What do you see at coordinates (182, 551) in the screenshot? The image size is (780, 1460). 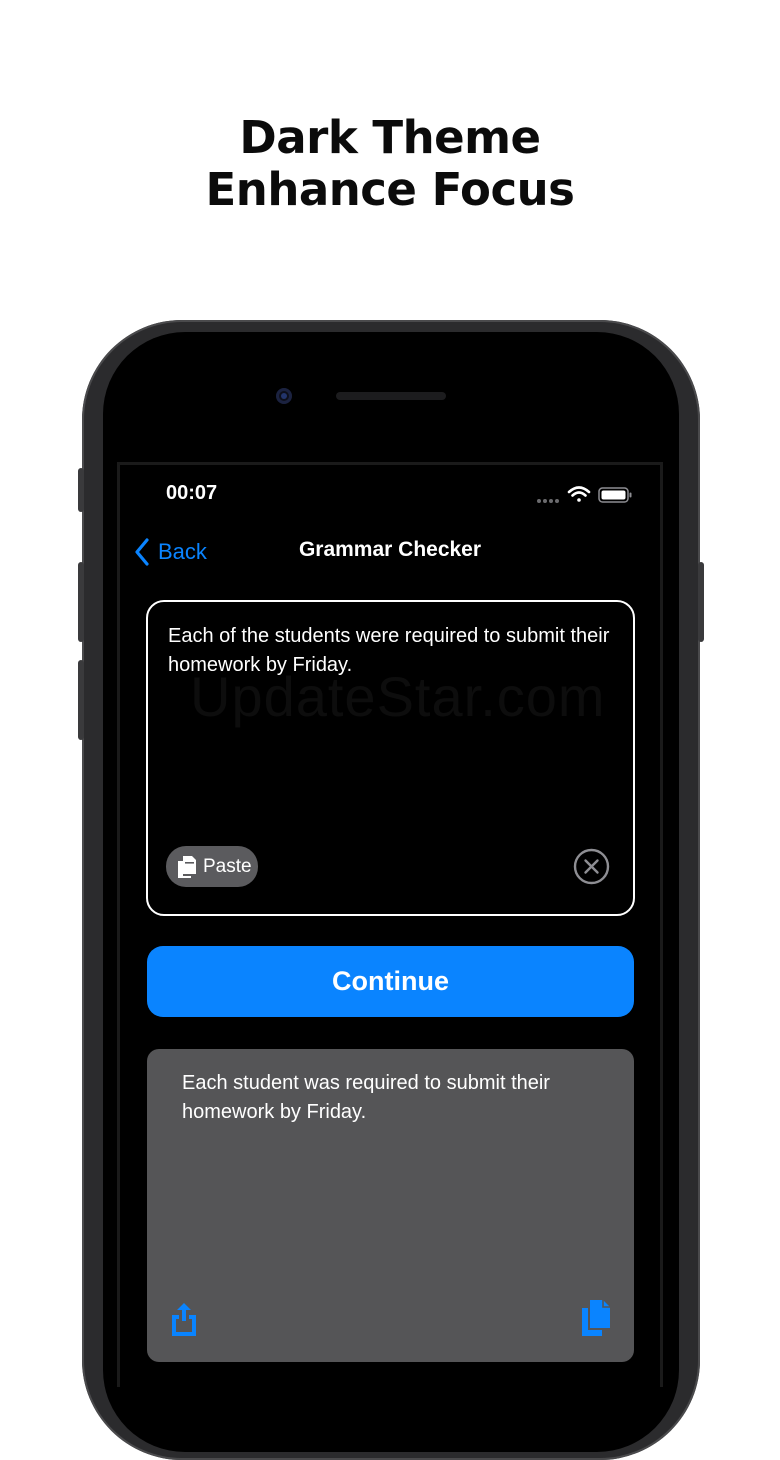 I see `back-button-label: Back` at bounding box center [182, 551].